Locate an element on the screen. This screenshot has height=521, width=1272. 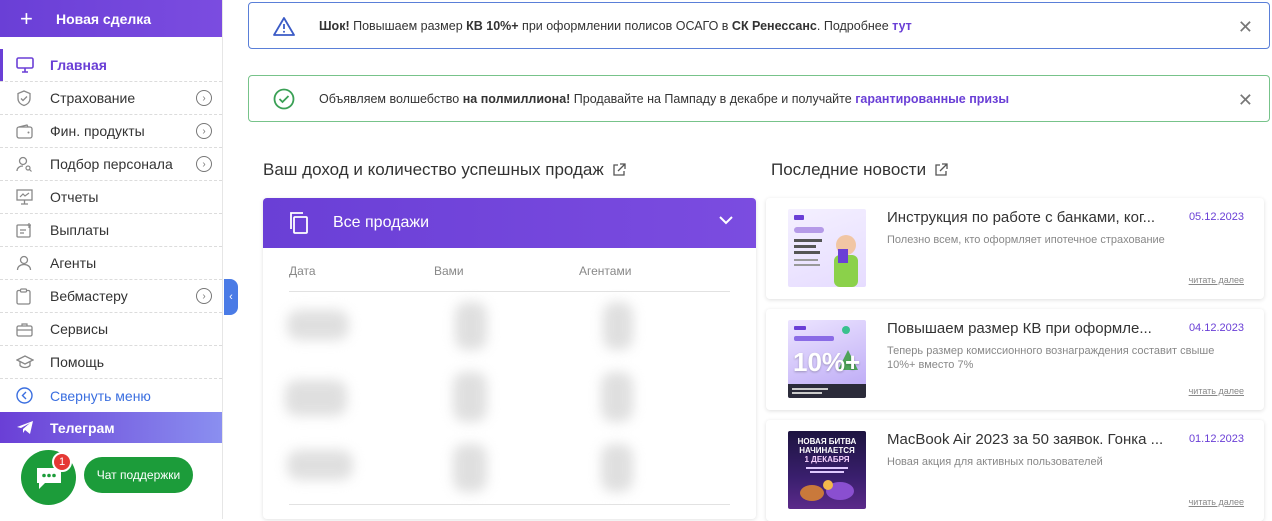
sidebar-item-label: Агенты is located at coordinates (73, 263).